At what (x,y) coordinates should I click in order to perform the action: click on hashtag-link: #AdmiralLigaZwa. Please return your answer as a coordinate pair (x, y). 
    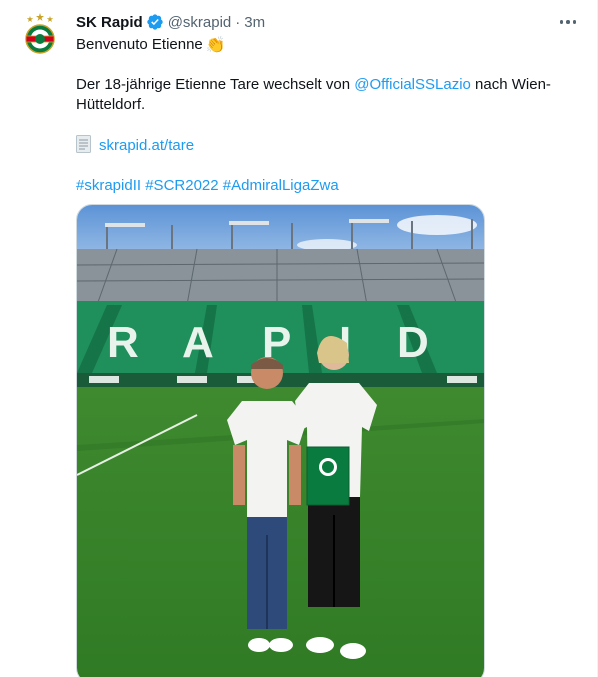
    Looking at the image, I should click on (281, 185).